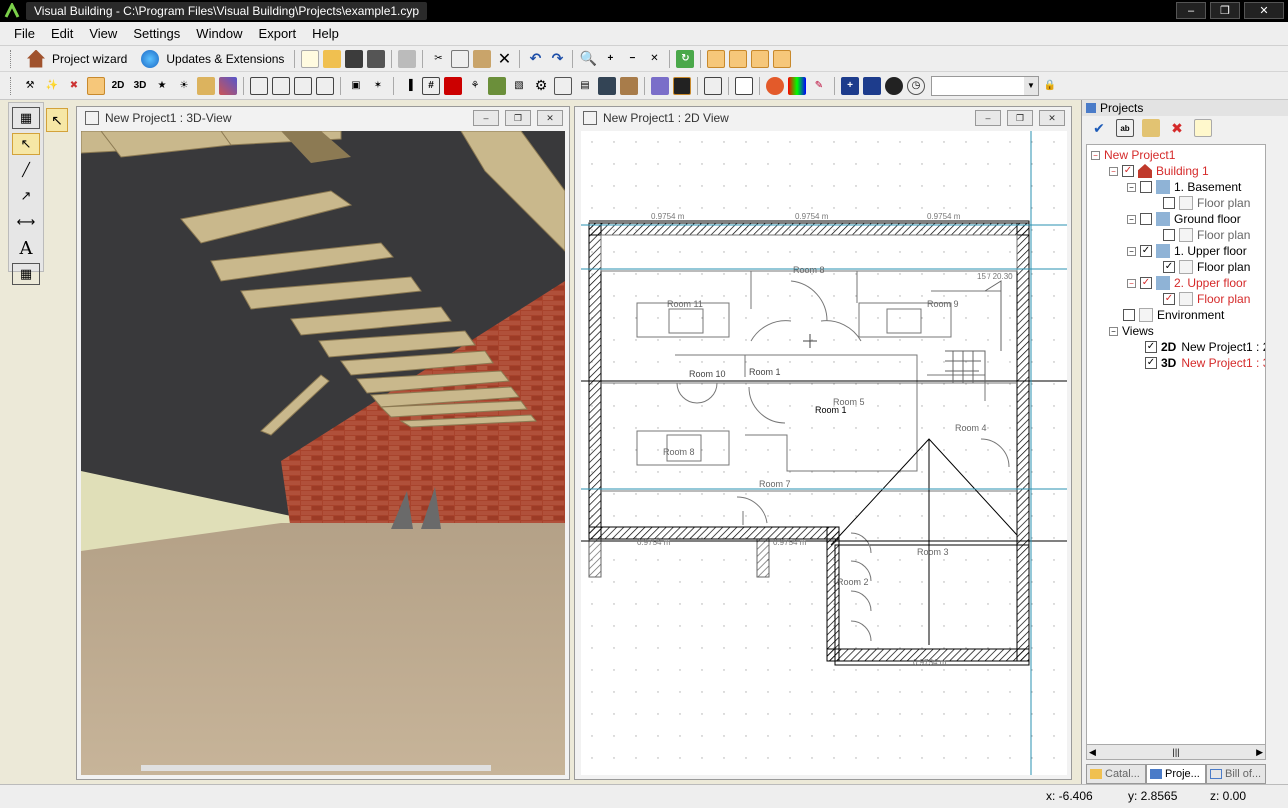 The image size is (1288, 808). What do you see at coordinates (156, 33) in the screenshot?
I see `menu-settings: Settings` at bounding box center [156, 33].